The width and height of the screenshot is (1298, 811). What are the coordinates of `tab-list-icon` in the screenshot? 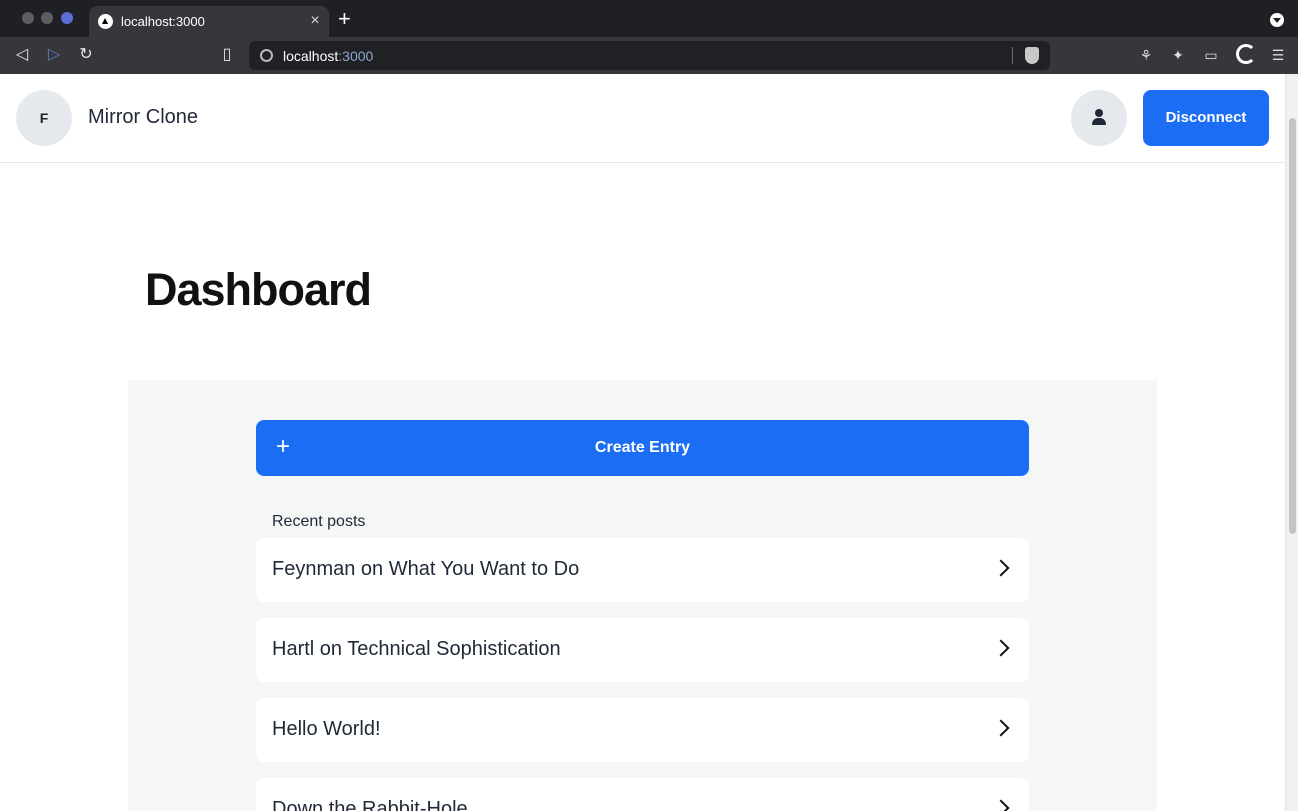 It's located at (1277, 20).